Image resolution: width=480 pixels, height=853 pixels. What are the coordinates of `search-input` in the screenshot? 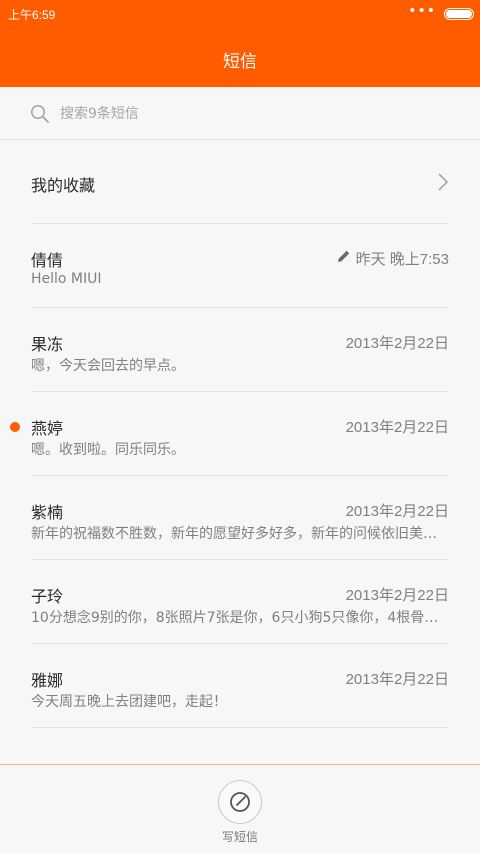 It's located at (250, 114).